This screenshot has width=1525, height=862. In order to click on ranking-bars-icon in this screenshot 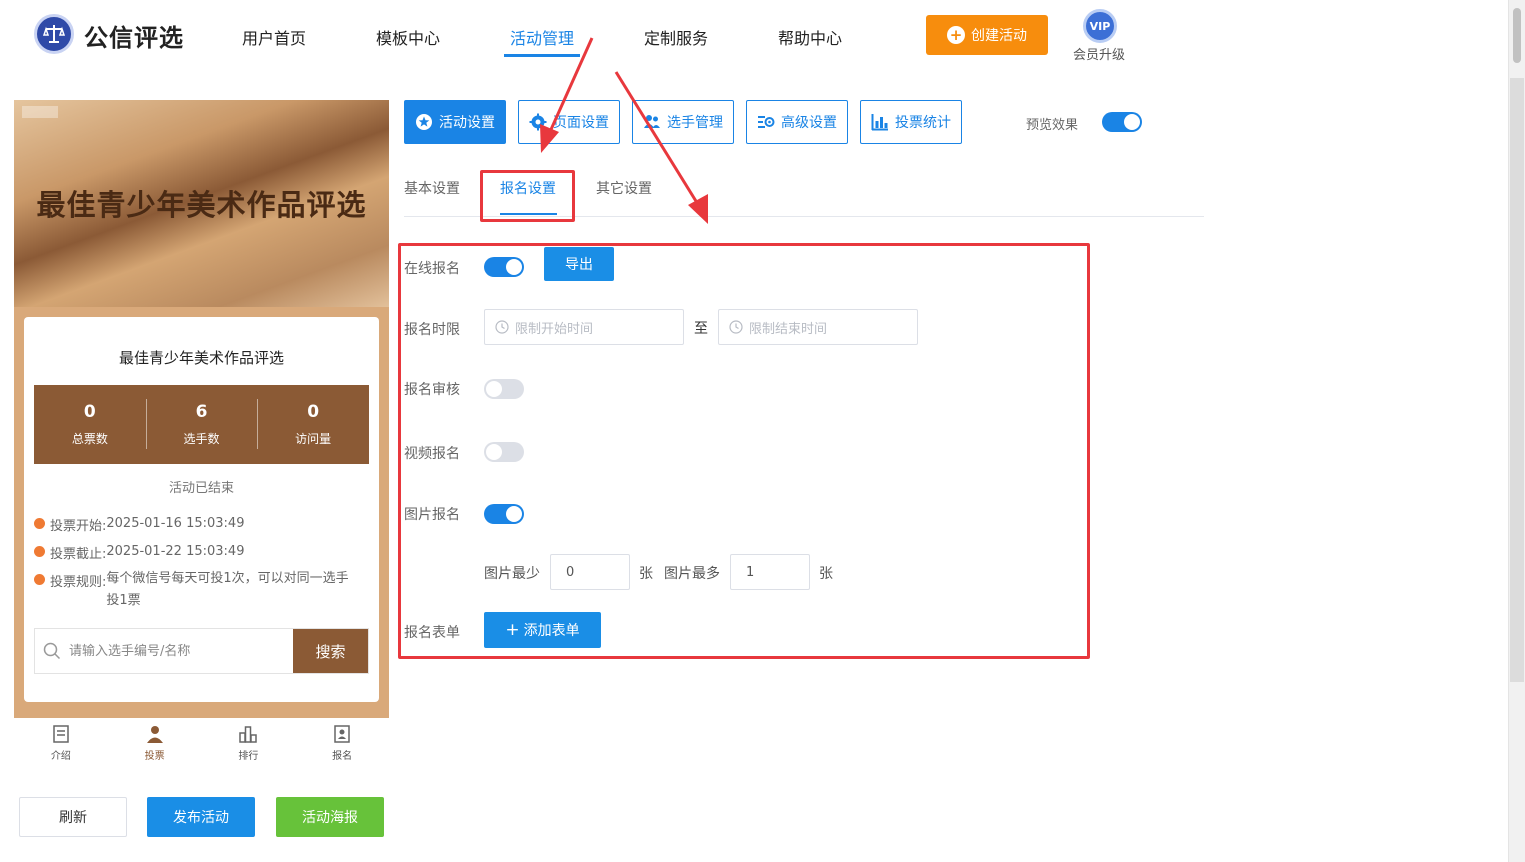, I will do `click(248, 734)`.